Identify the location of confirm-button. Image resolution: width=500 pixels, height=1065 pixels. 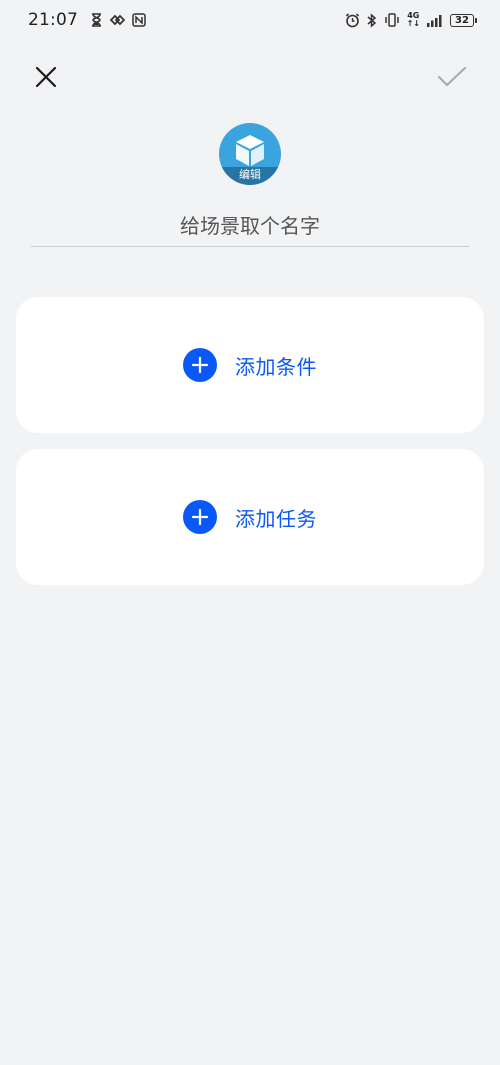
(452, 77).